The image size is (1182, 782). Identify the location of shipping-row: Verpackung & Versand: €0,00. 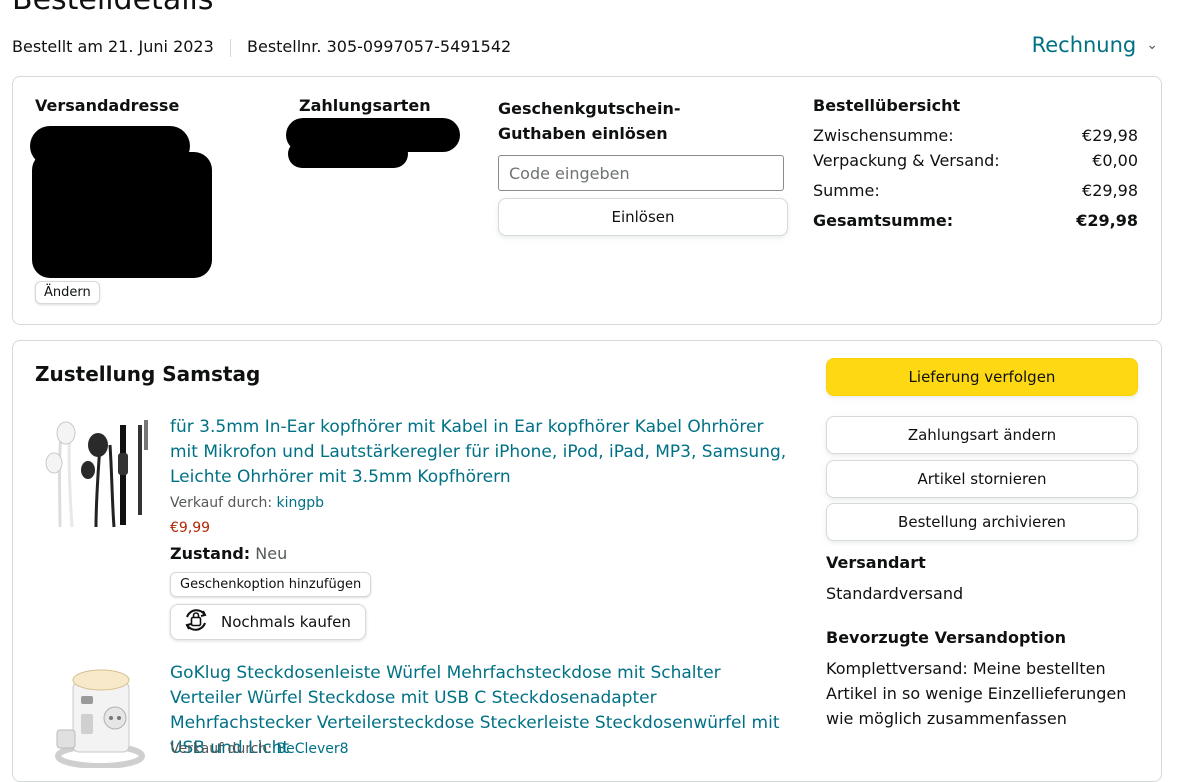
(975, 160).